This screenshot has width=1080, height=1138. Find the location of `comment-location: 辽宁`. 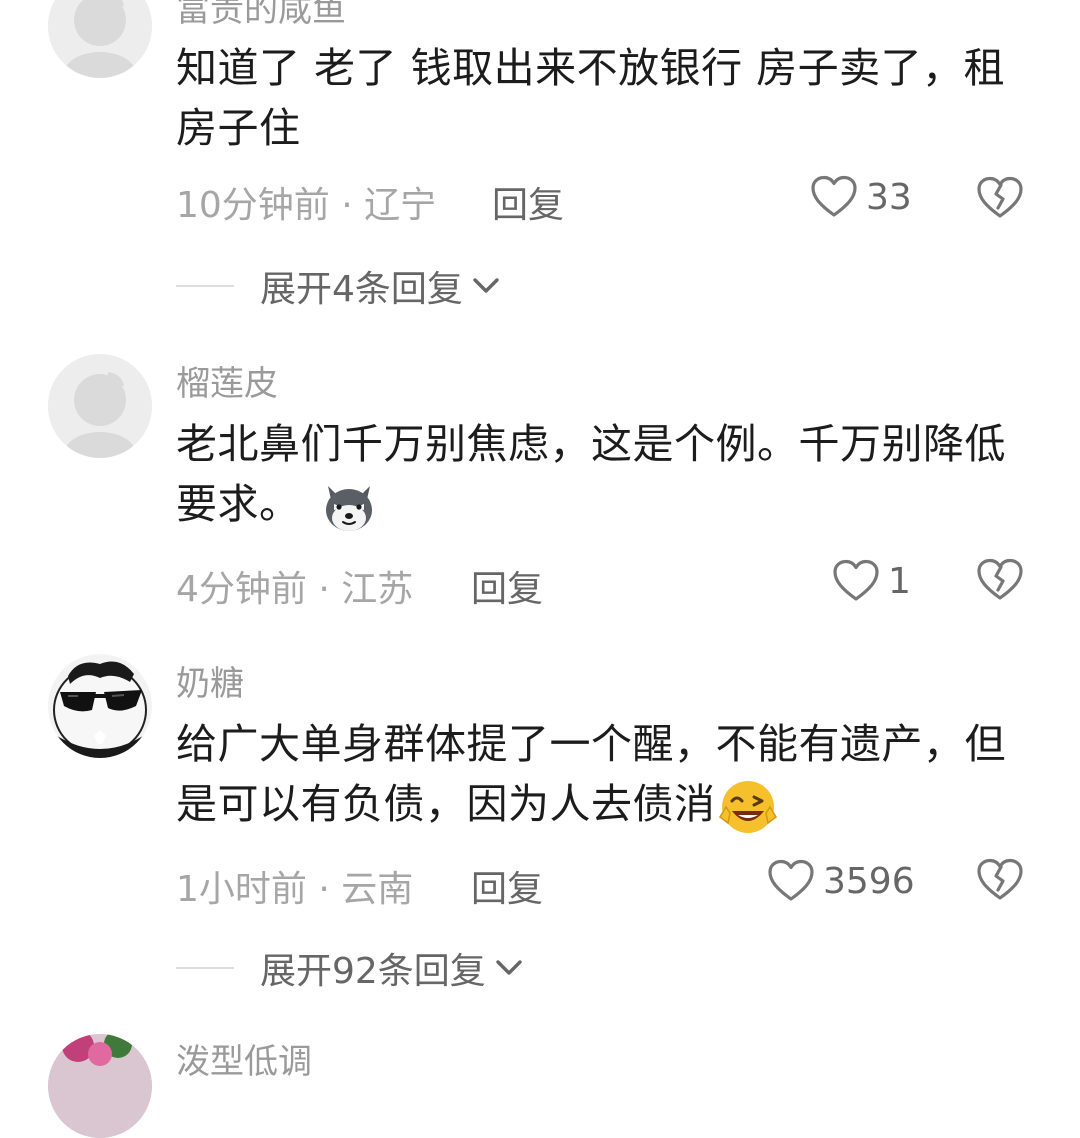

comment-location: 辽宁 is located at coordinates (400, 205).